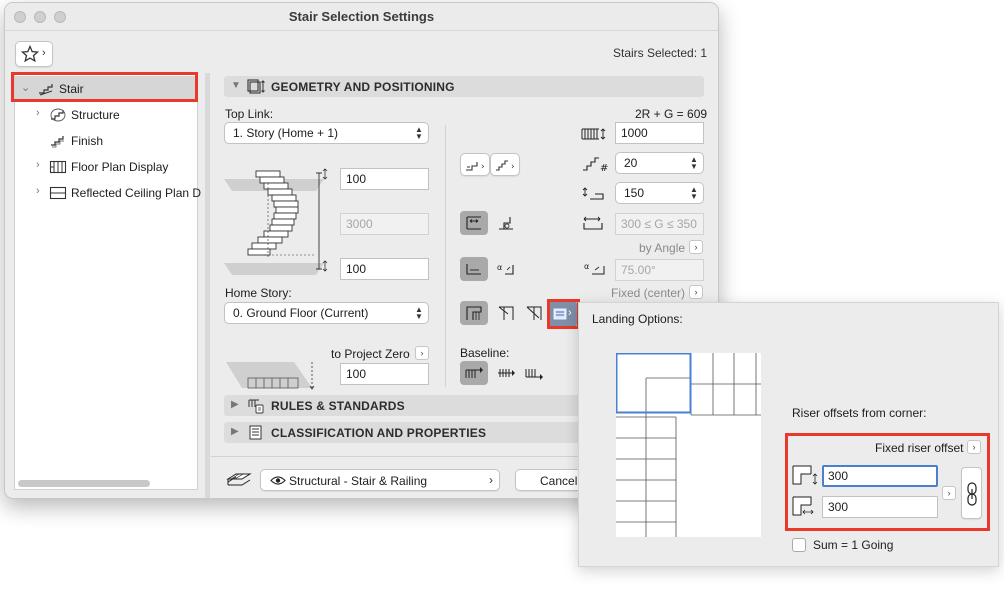  Describe the element at coordinates (648, 293) in the screenshot. I see `walkline-position-label: Fixed (center)` at that location.